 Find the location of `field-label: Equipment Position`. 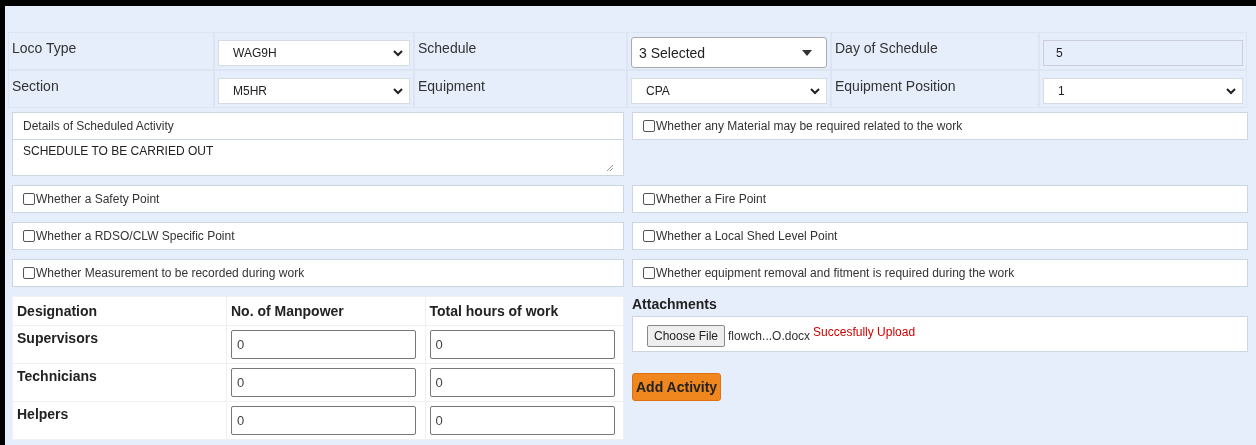

field-label: Equipment Position is located at coordinates (895, 86).